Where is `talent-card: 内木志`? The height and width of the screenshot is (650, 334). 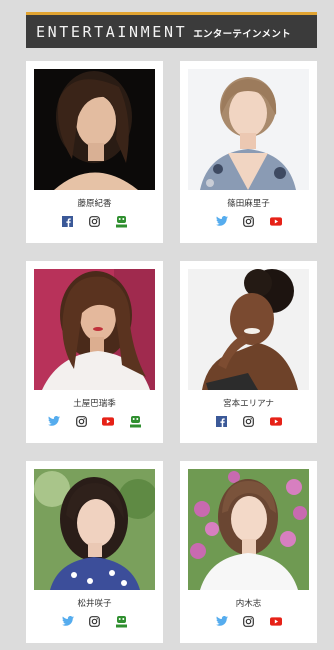
talent-card: 内木志 is located at coordinates (248, 552).